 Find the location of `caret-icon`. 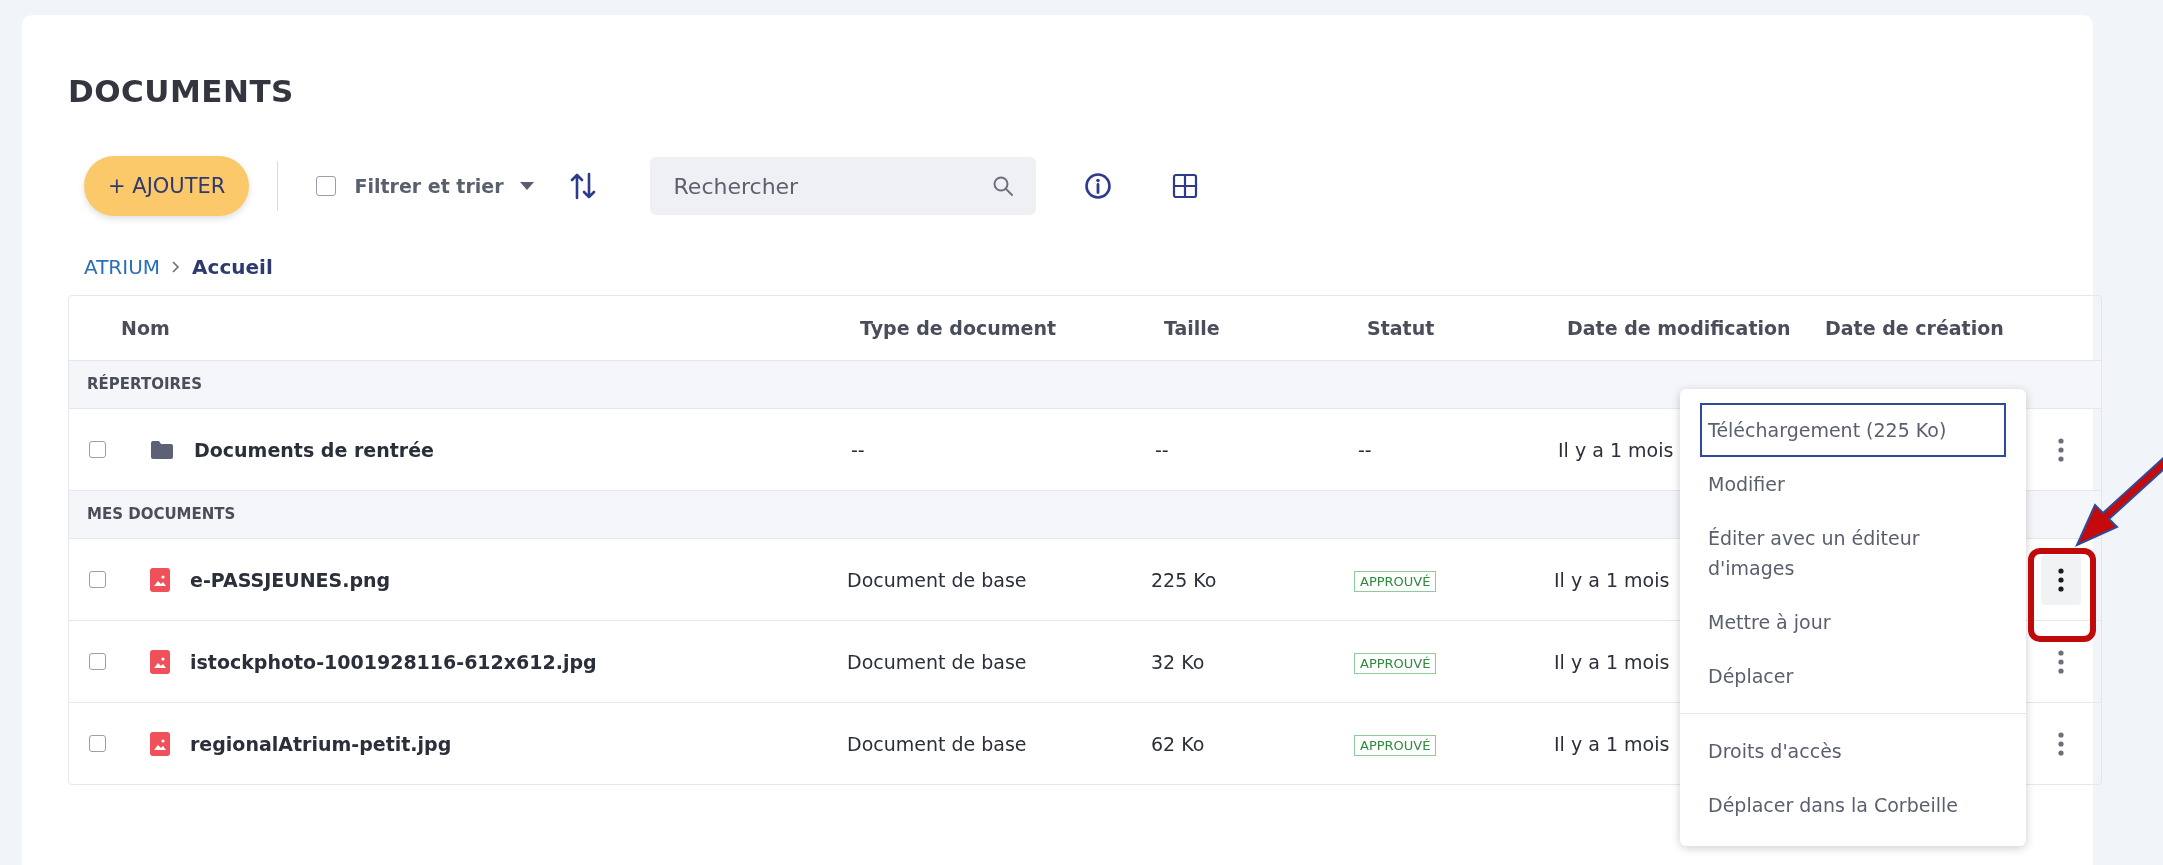

caret-icon is located at coordinates (526, 186).